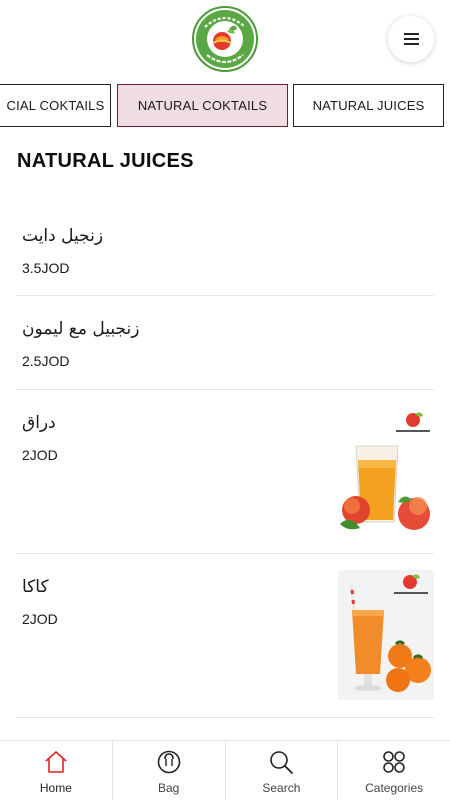  I want to click on nav-bag: Bag, so click(169, 770).